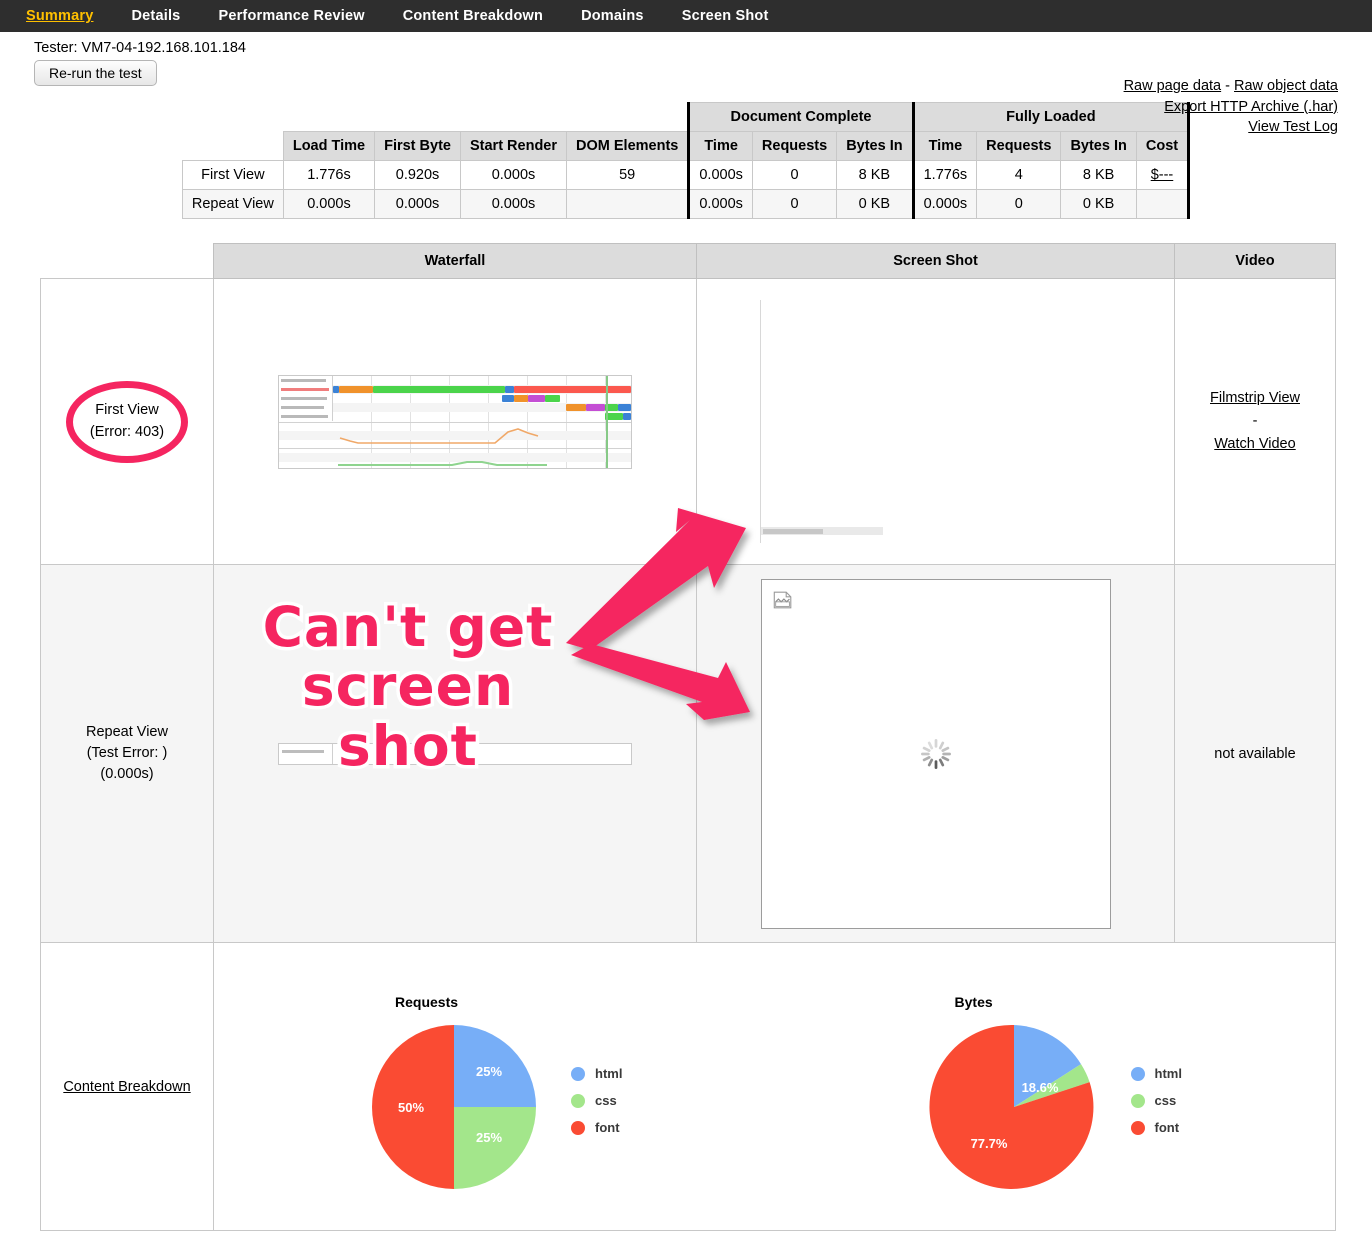  I want to click on cell-repeat-dc-bytes: 0 KB, so click(875, 204).